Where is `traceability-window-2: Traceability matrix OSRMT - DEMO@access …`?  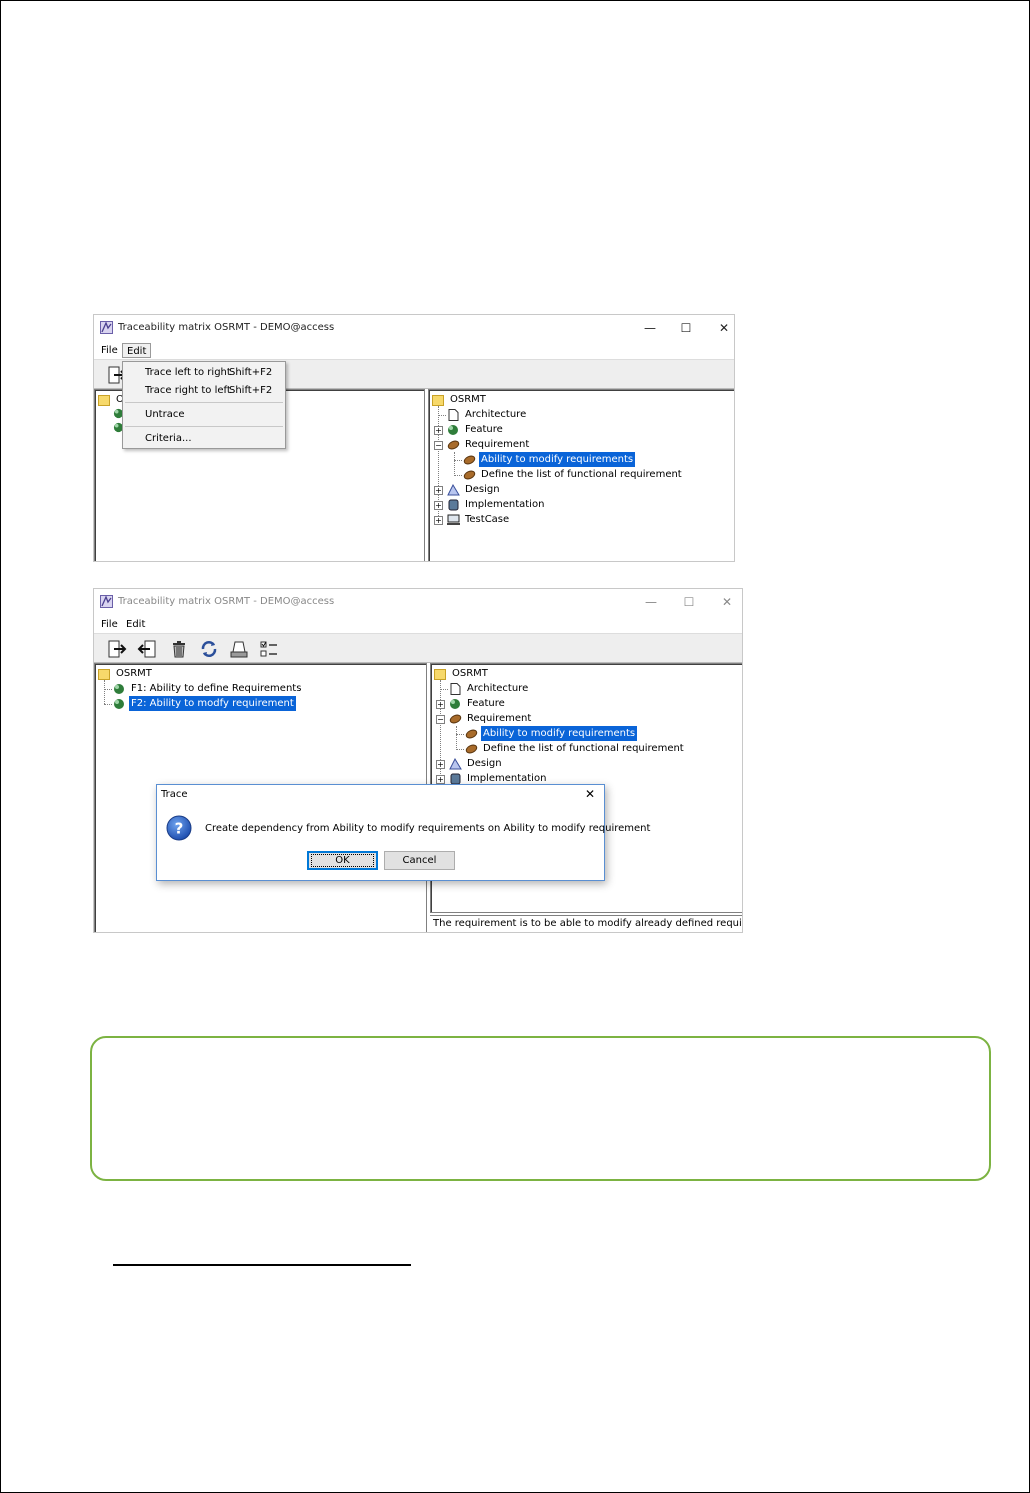 traceability-window-2: Traceability matrix OSRMT - DEMO@access … is located at coordinates (418, 760).